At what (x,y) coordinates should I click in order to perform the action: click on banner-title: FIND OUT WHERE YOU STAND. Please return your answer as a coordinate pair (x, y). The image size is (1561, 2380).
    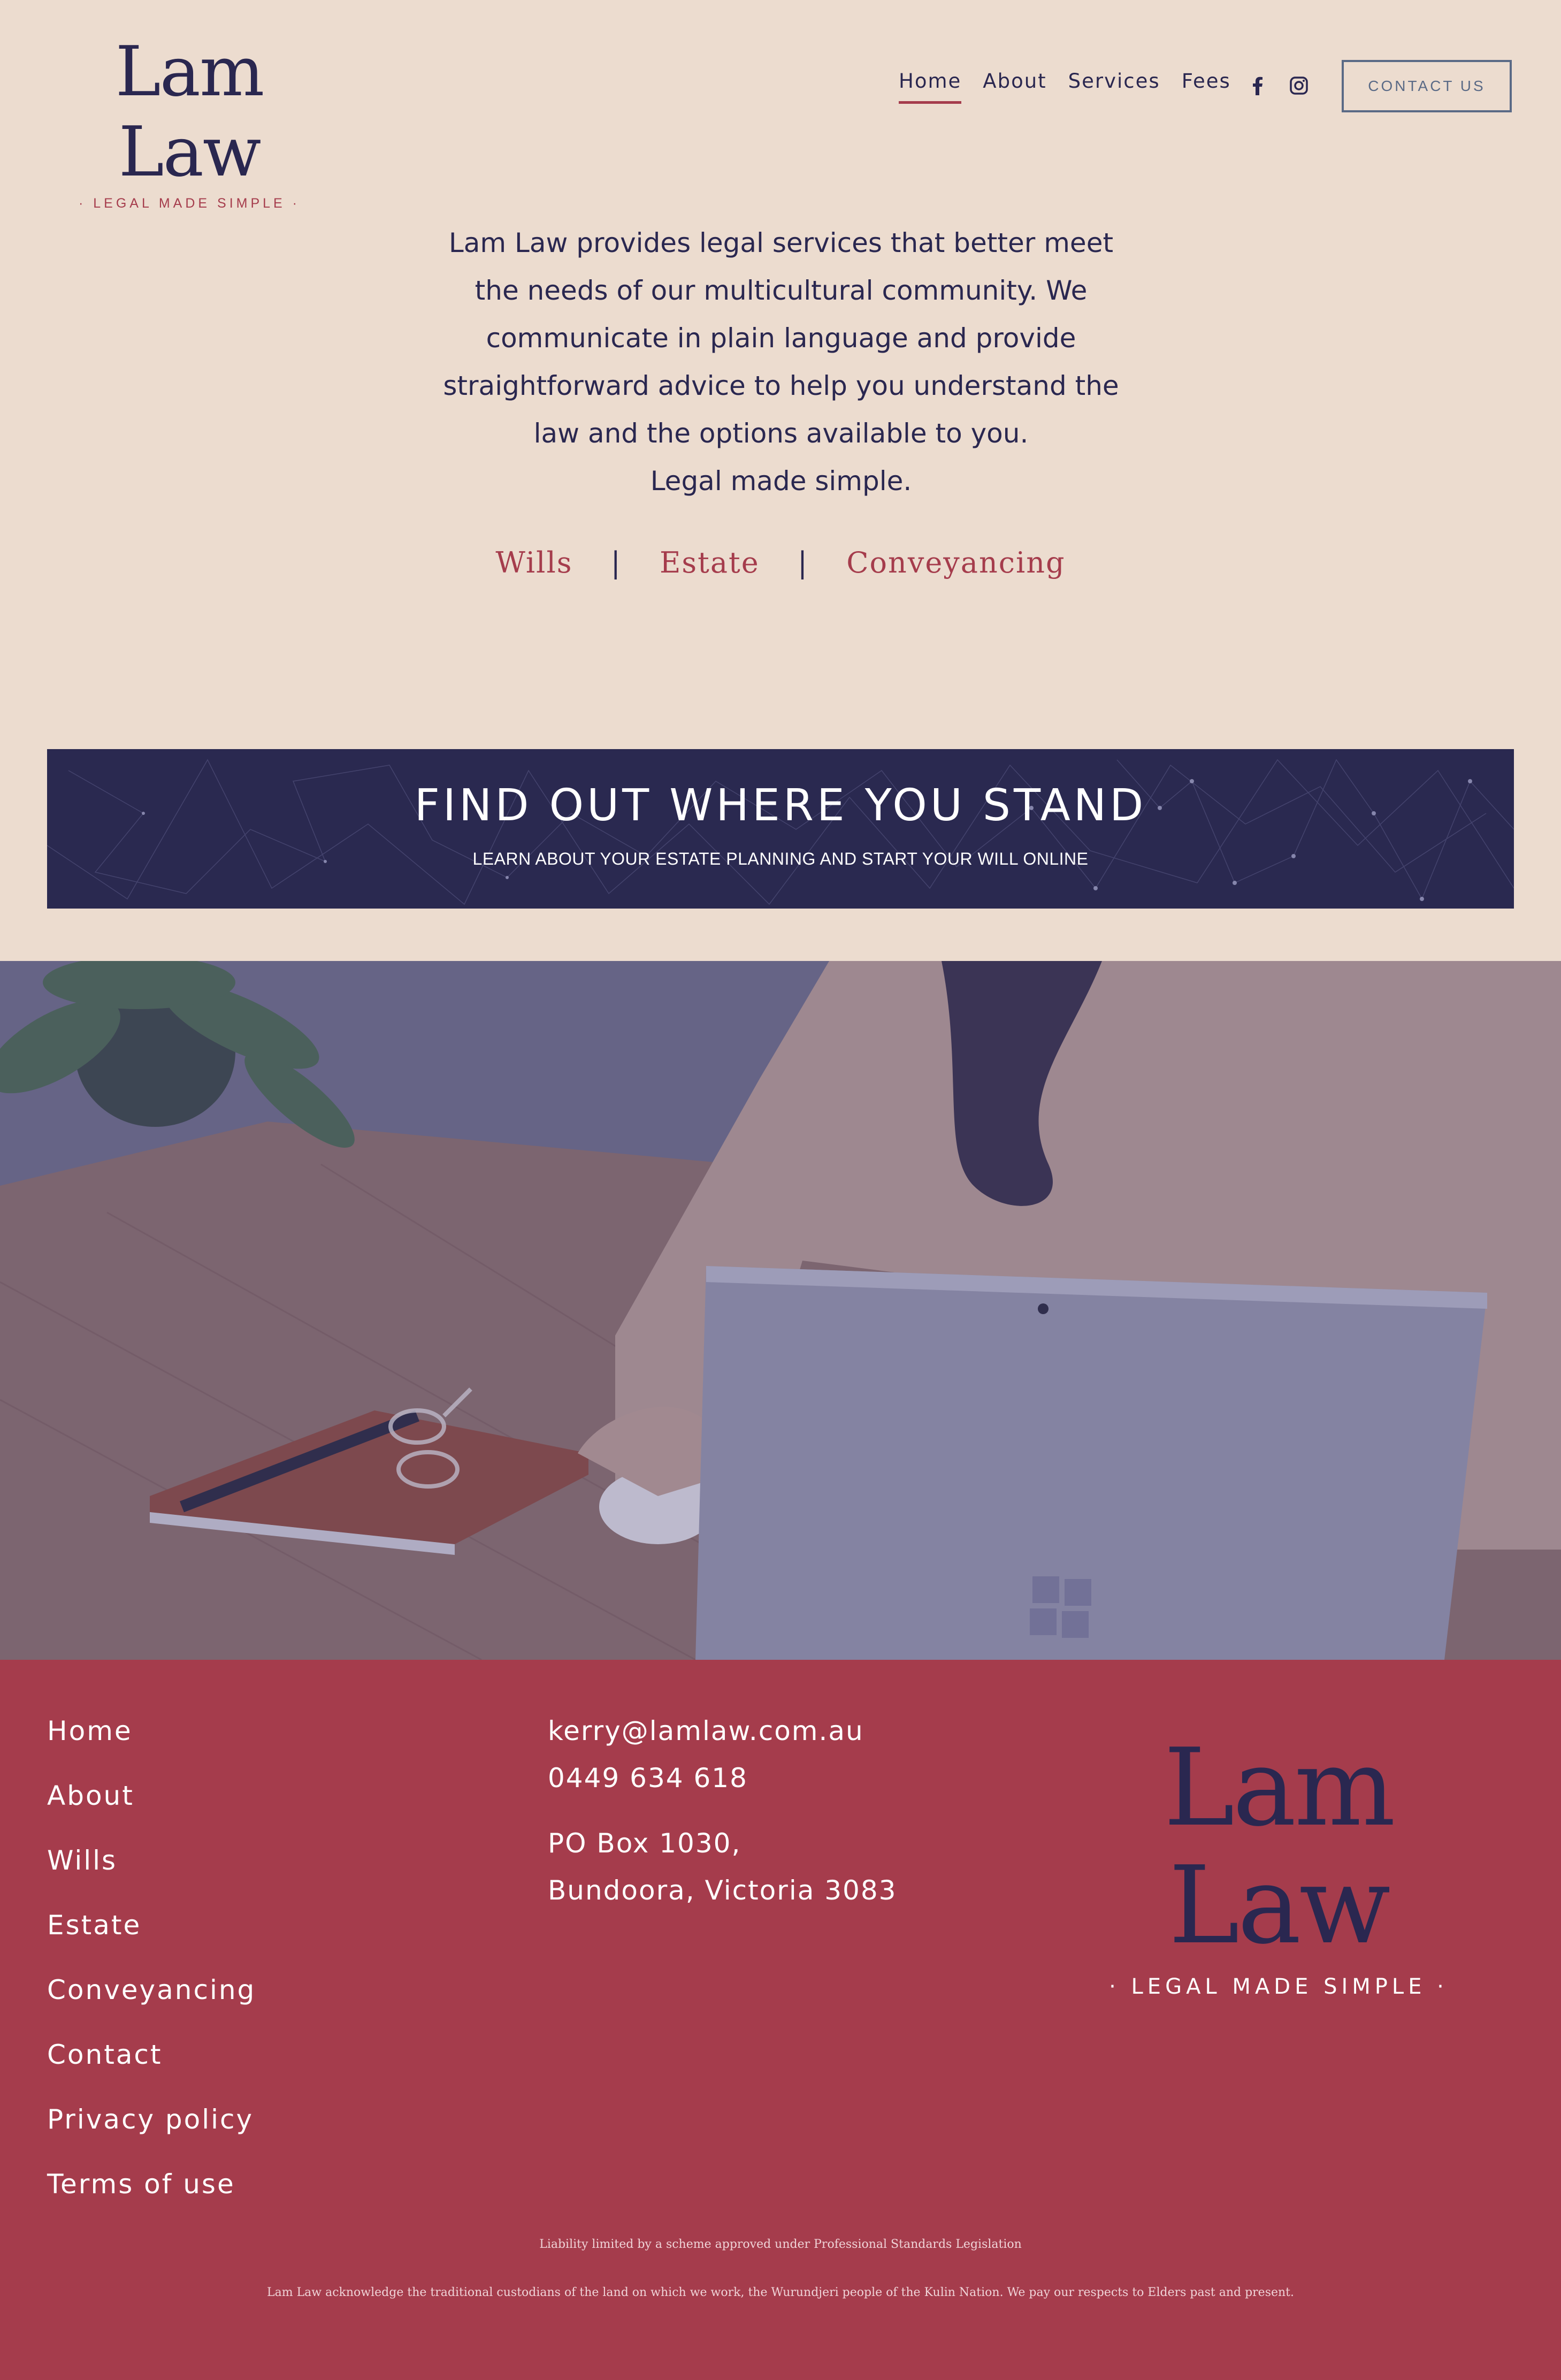
    Looking at the image, I should click on (780, 805).